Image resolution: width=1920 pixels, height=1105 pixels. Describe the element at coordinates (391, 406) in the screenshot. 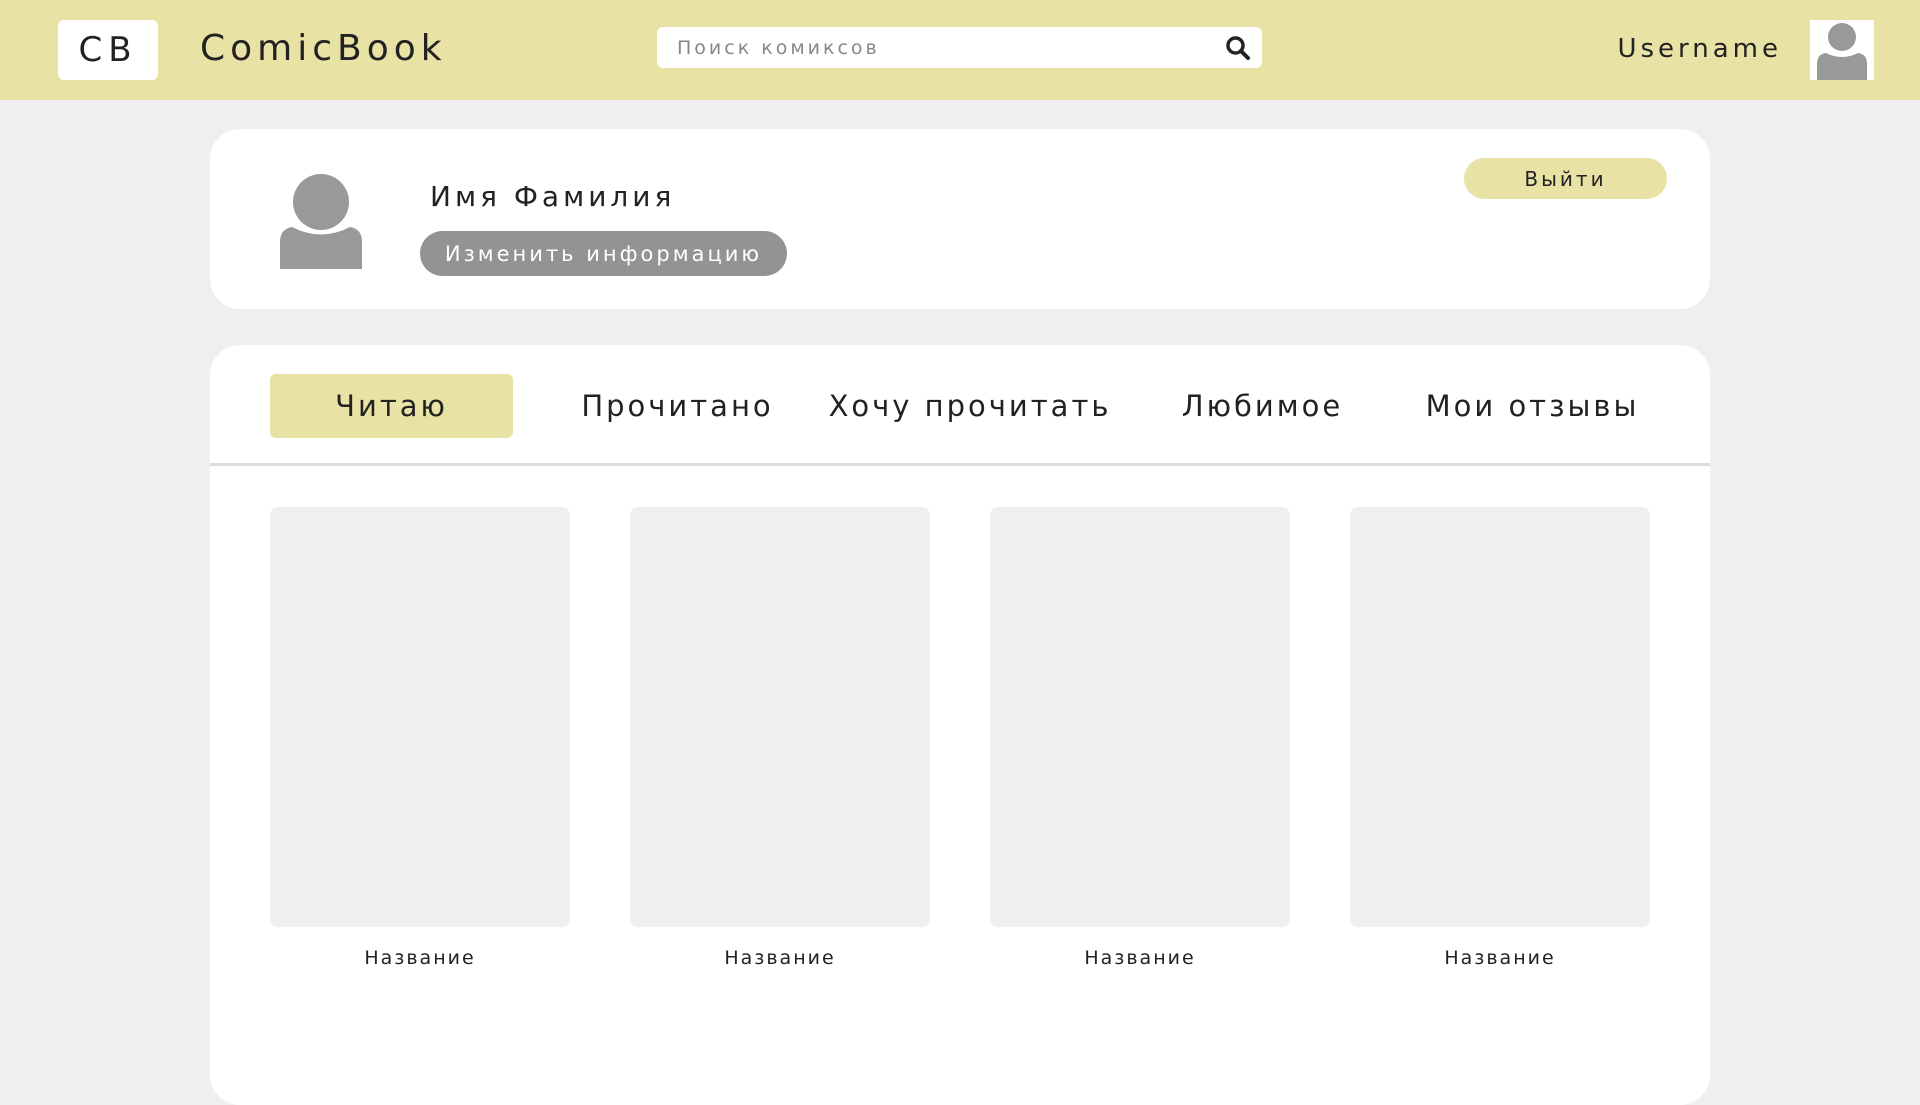

I see `tab-reading: Читаю` at that location.